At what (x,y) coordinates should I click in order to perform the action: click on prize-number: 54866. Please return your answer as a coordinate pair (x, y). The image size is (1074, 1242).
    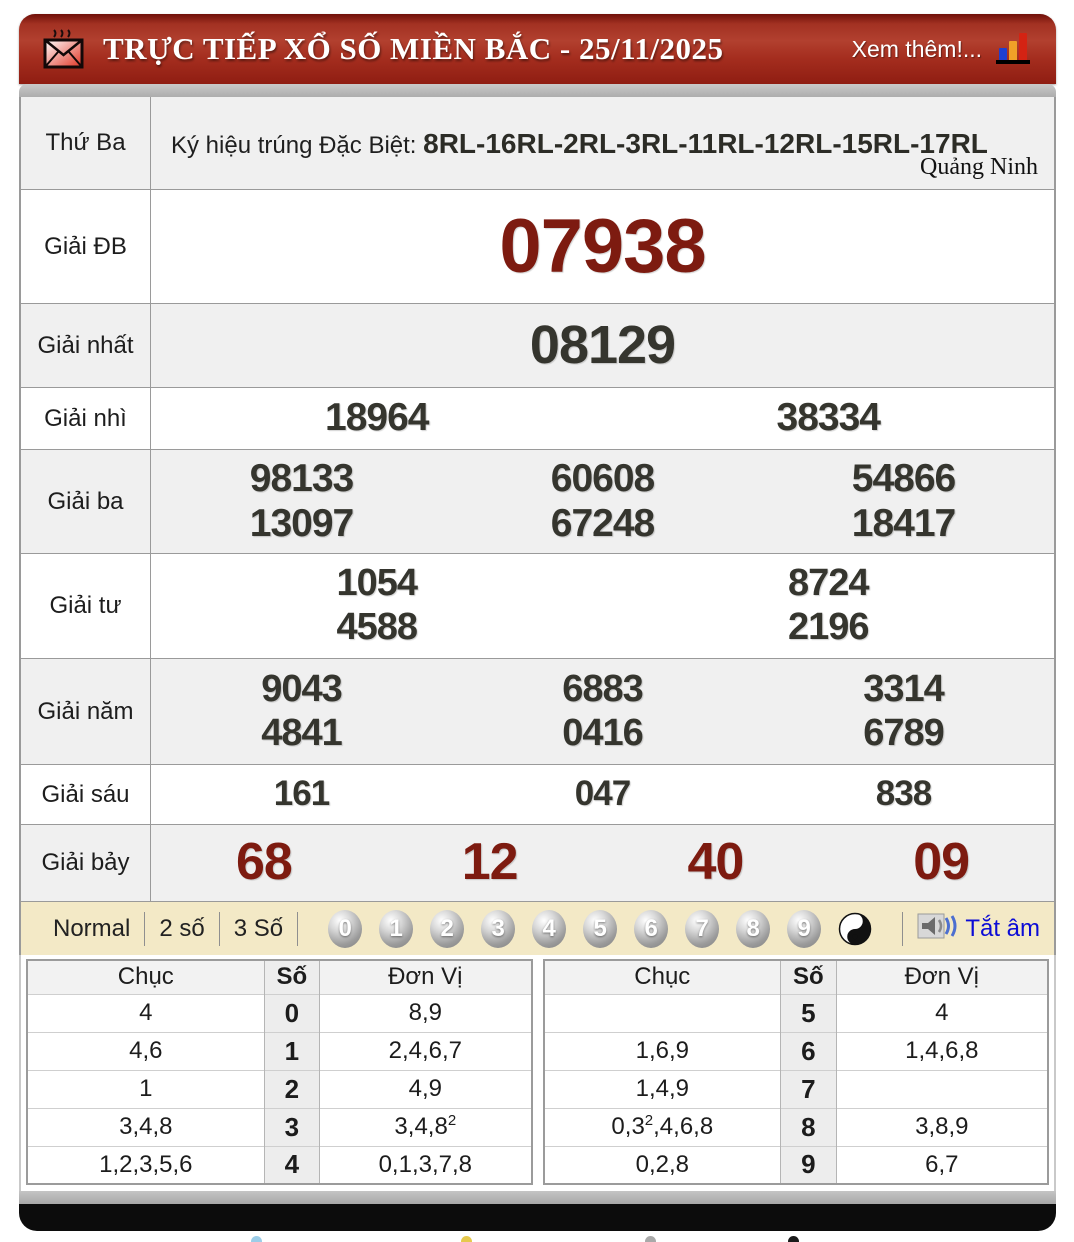
    Looking at the image, I should click on (903, 478).